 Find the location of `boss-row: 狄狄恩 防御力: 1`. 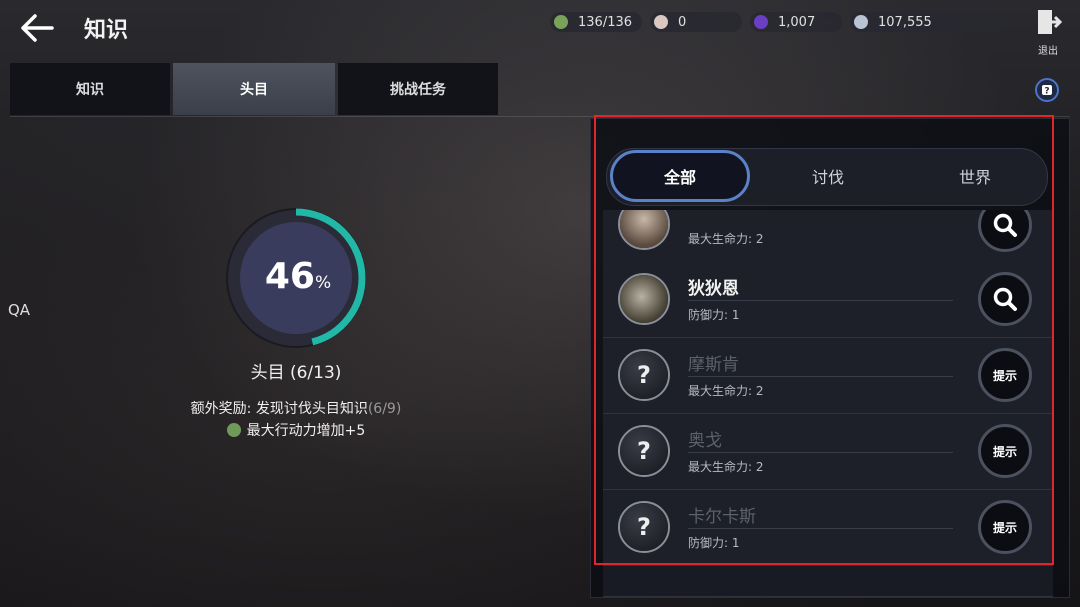

boss-row: 狄狄恩 防御力: 1 is located at coordinates (828, 300).